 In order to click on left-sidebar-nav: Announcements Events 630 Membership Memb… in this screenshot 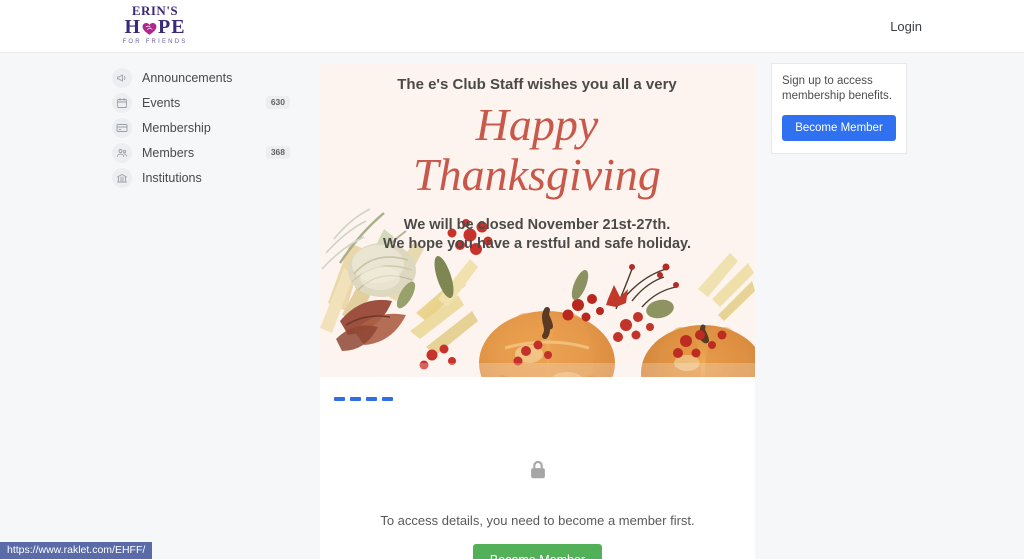, I will do `click(207, 127)`.